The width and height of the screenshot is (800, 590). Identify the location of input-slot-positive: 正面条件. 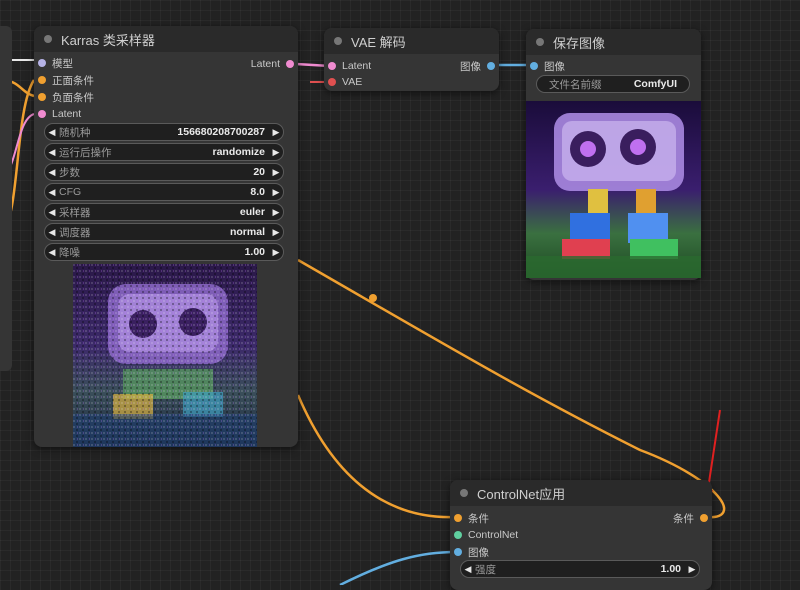
(66, 80).